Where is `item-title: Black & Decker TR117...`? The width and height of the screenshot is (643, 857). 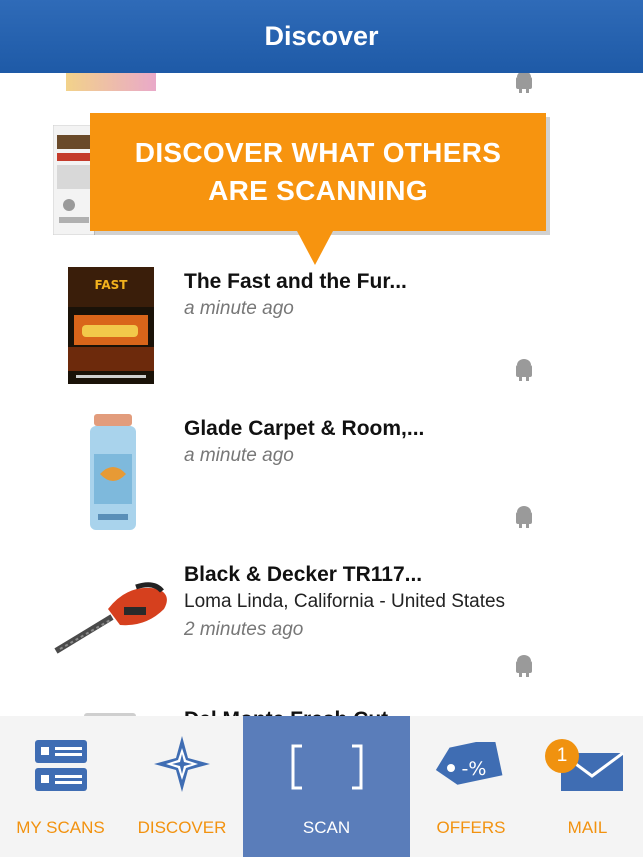
item-title: Black & Decker TR117... is located at coordinates (303, 574).